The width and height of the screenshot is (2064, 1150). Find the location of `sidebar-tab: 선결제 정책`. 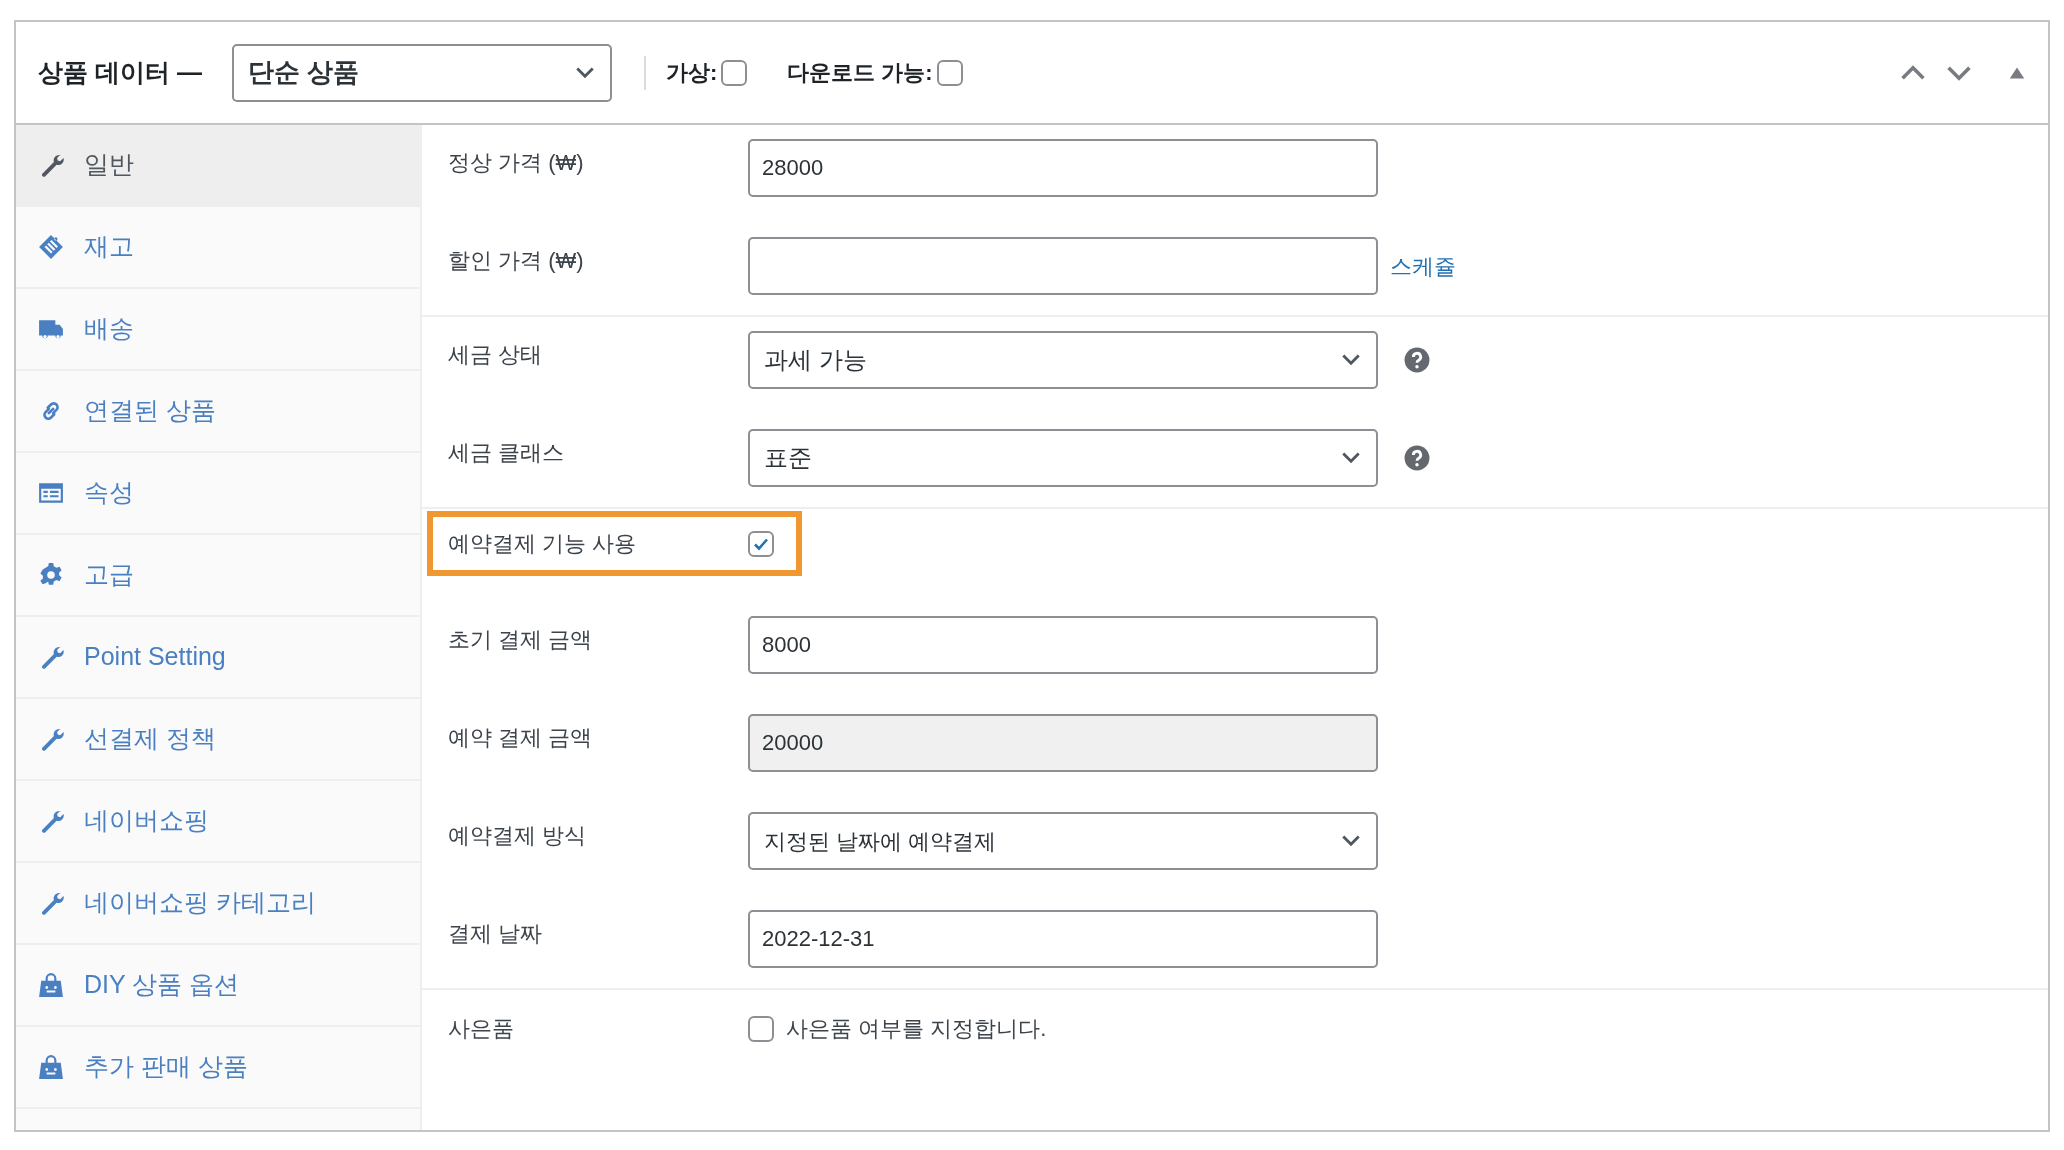

sidebar-tab: 선결제 정책 is located at coordinates (218, 740).